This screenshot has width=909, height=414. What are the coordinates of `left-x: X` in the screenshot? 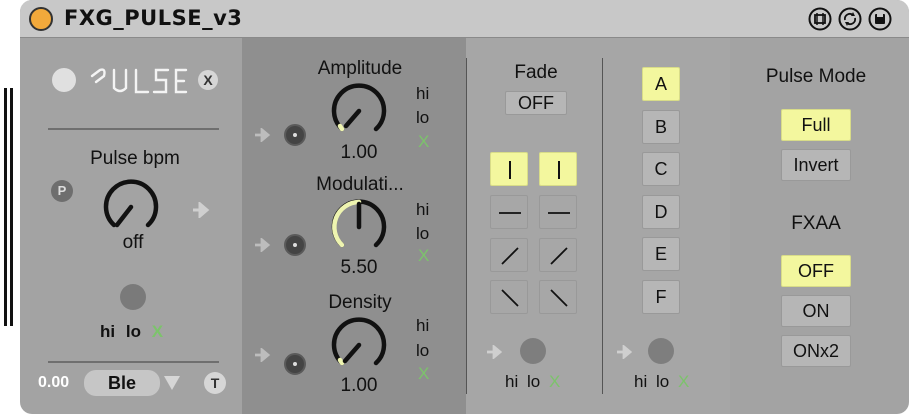 It's located at (157, 331).